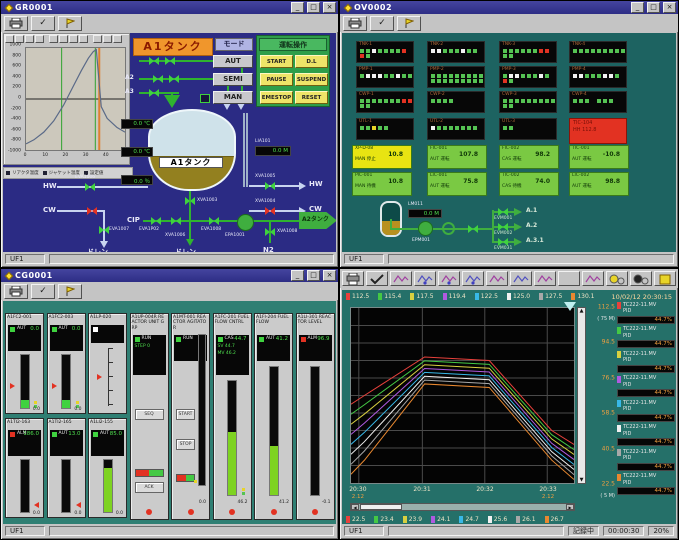 The width and height of the screenshot is (679, 540). I want to click on datapoint-box: XP-D-08 10.8 MAN 停止, so click(382, 157).